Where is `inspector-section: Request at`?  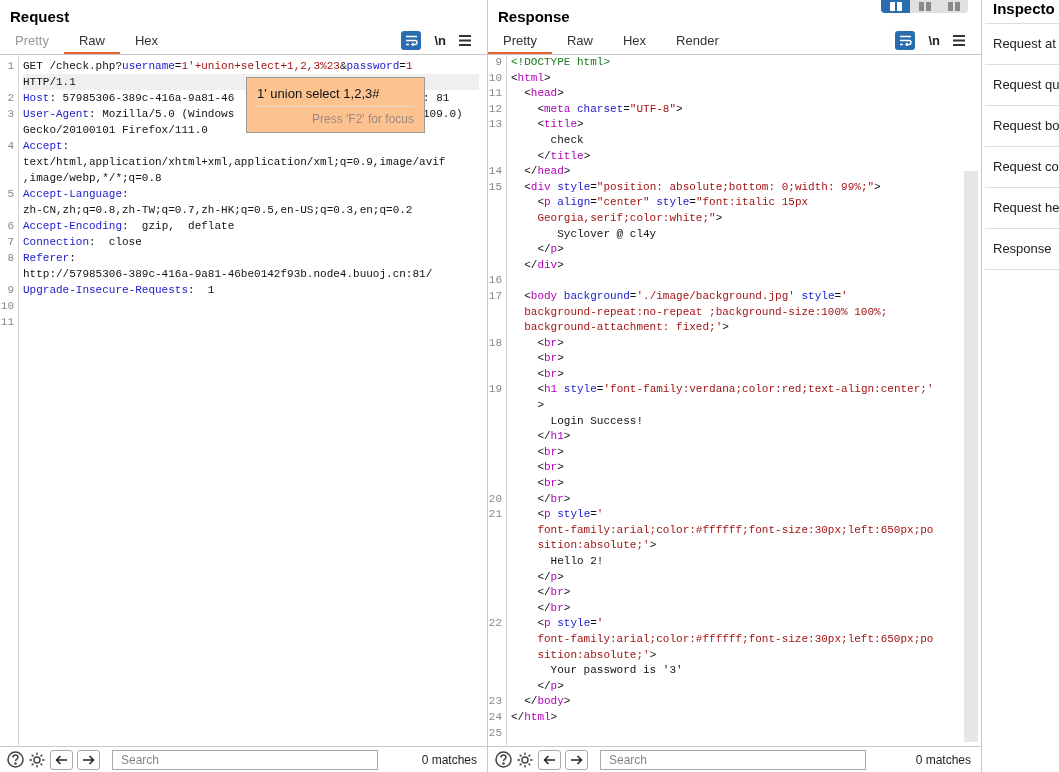
inspector-section: Request at is located at coordinates (1022, 44).